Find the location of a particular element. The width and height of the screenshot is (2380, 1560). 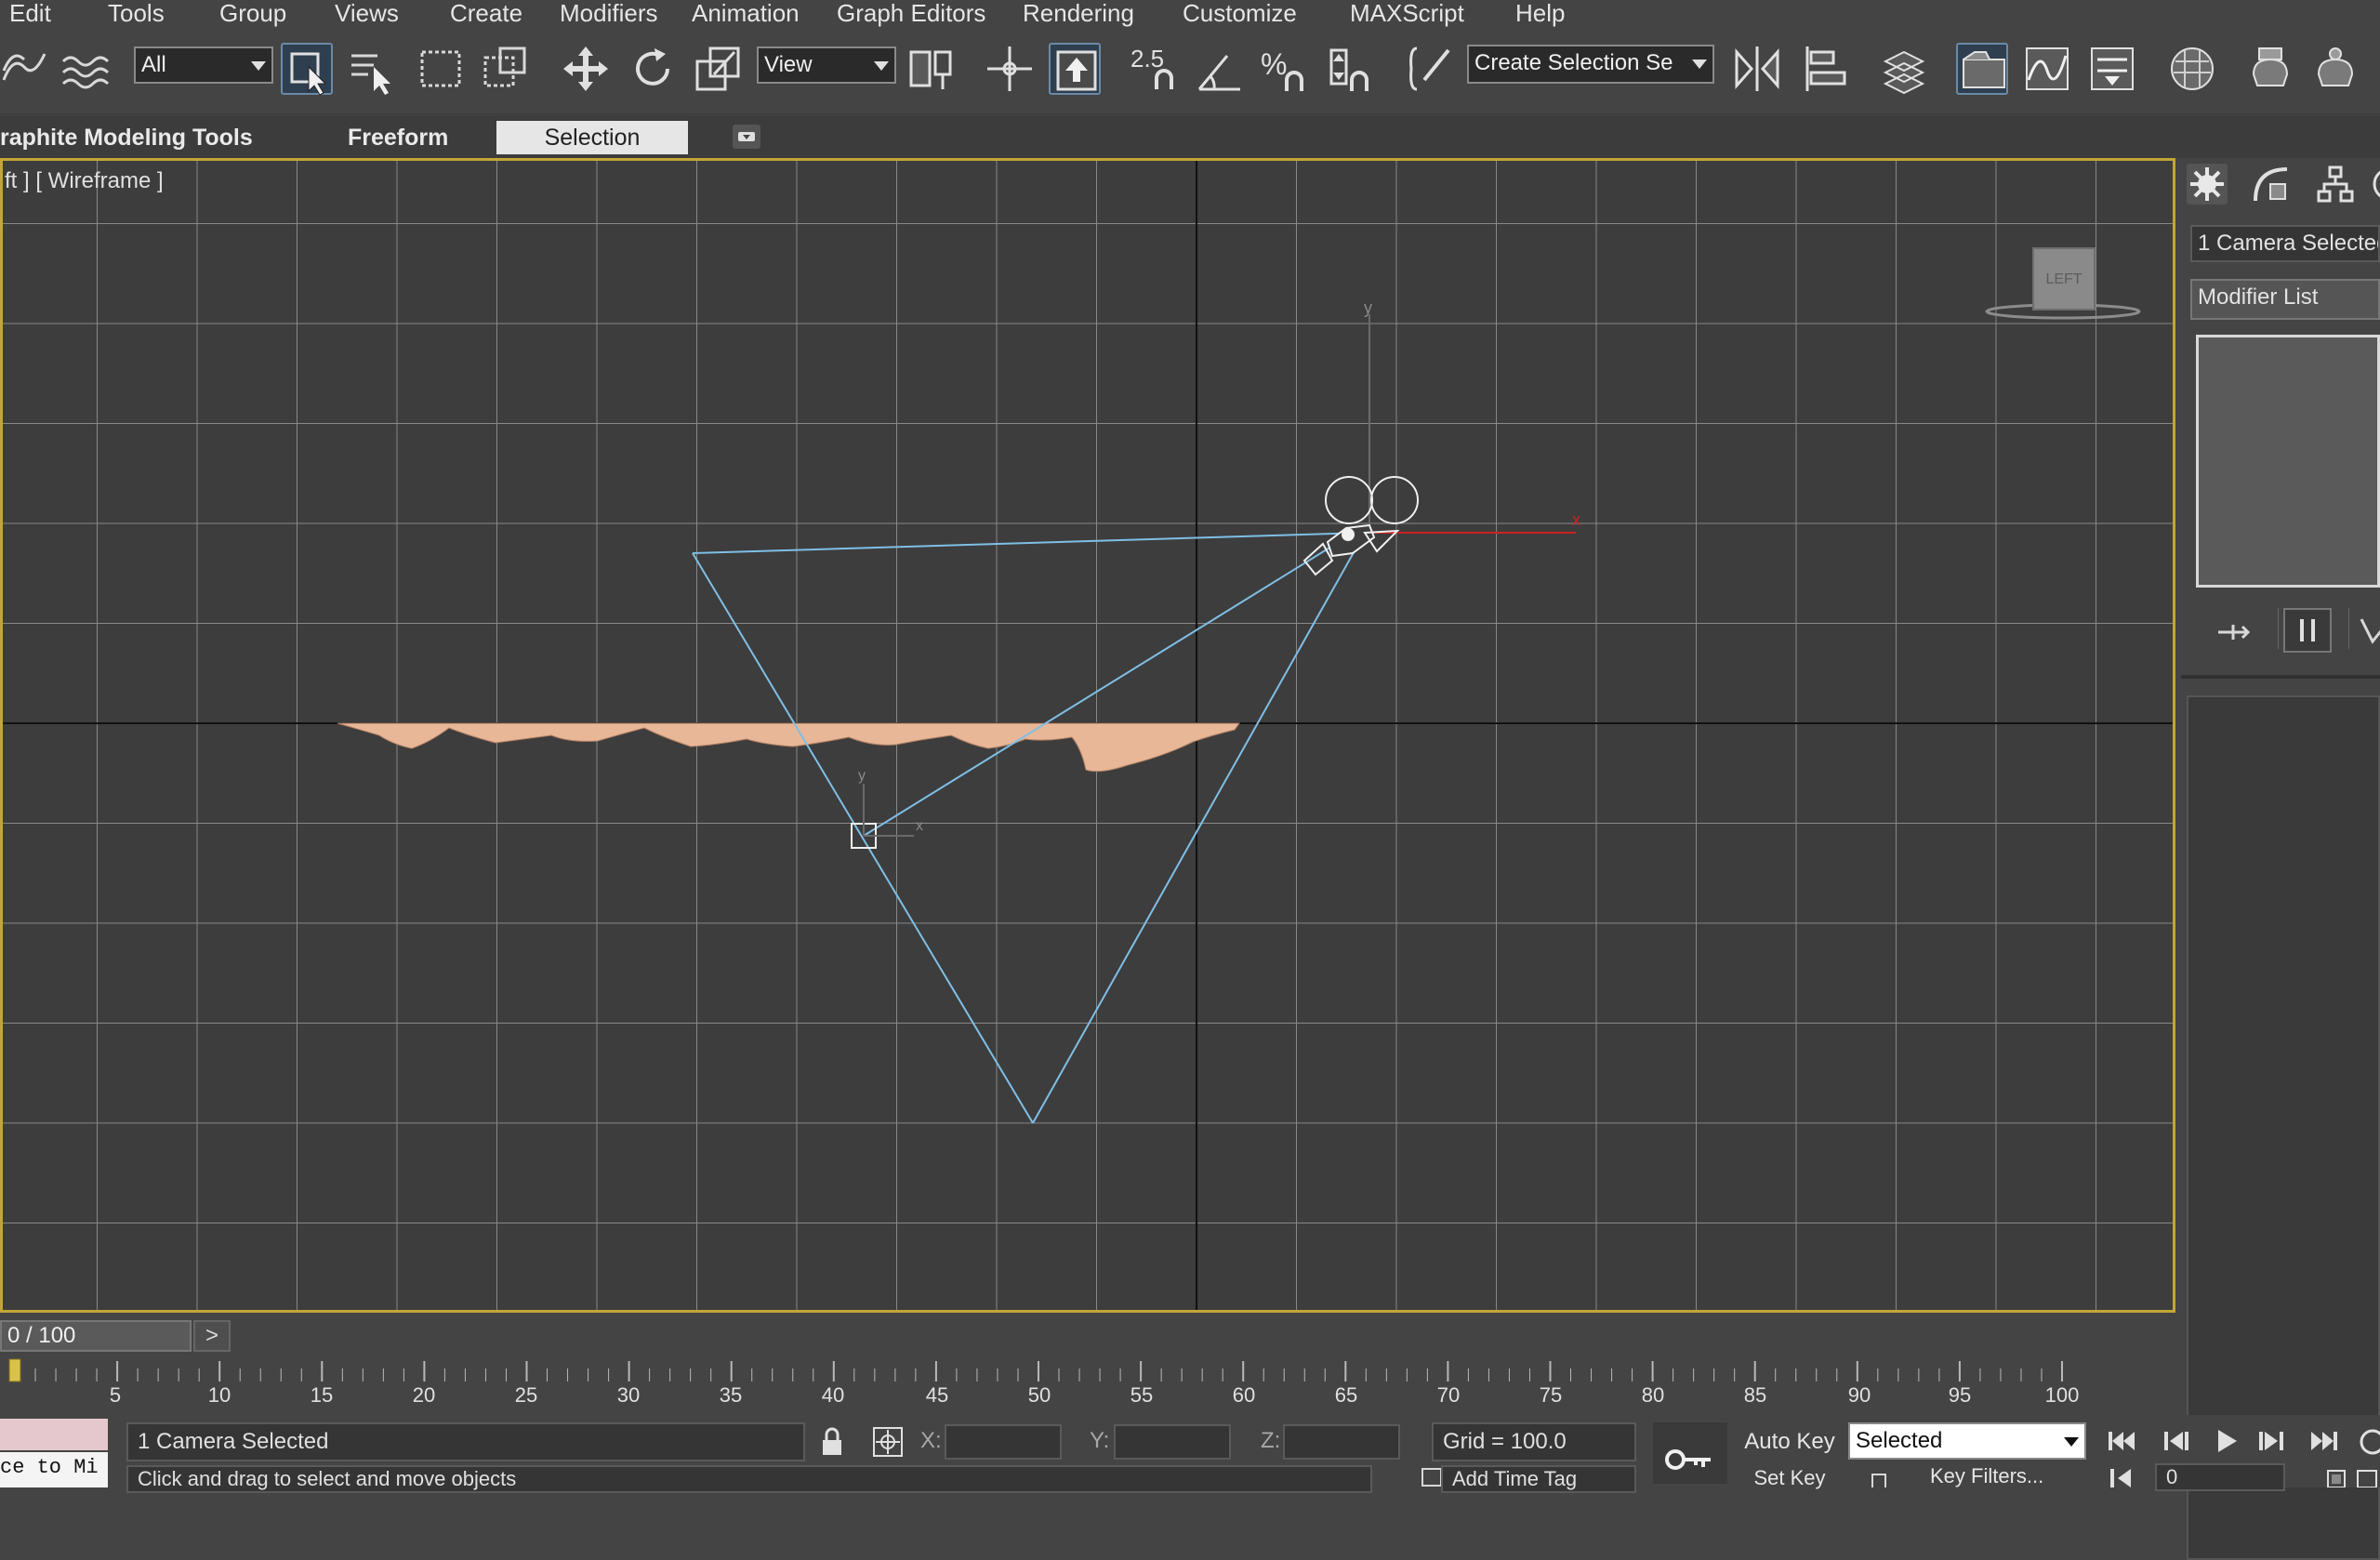

y-label: Y: is located at coordinates (1100, 1440).